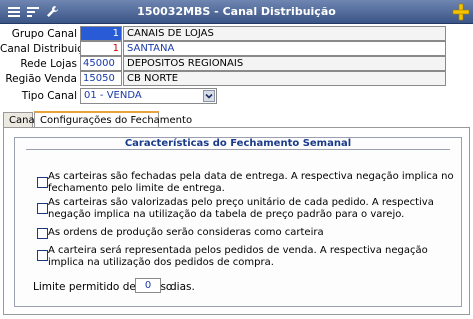  I want to click on title-divider, so click(238, 149).